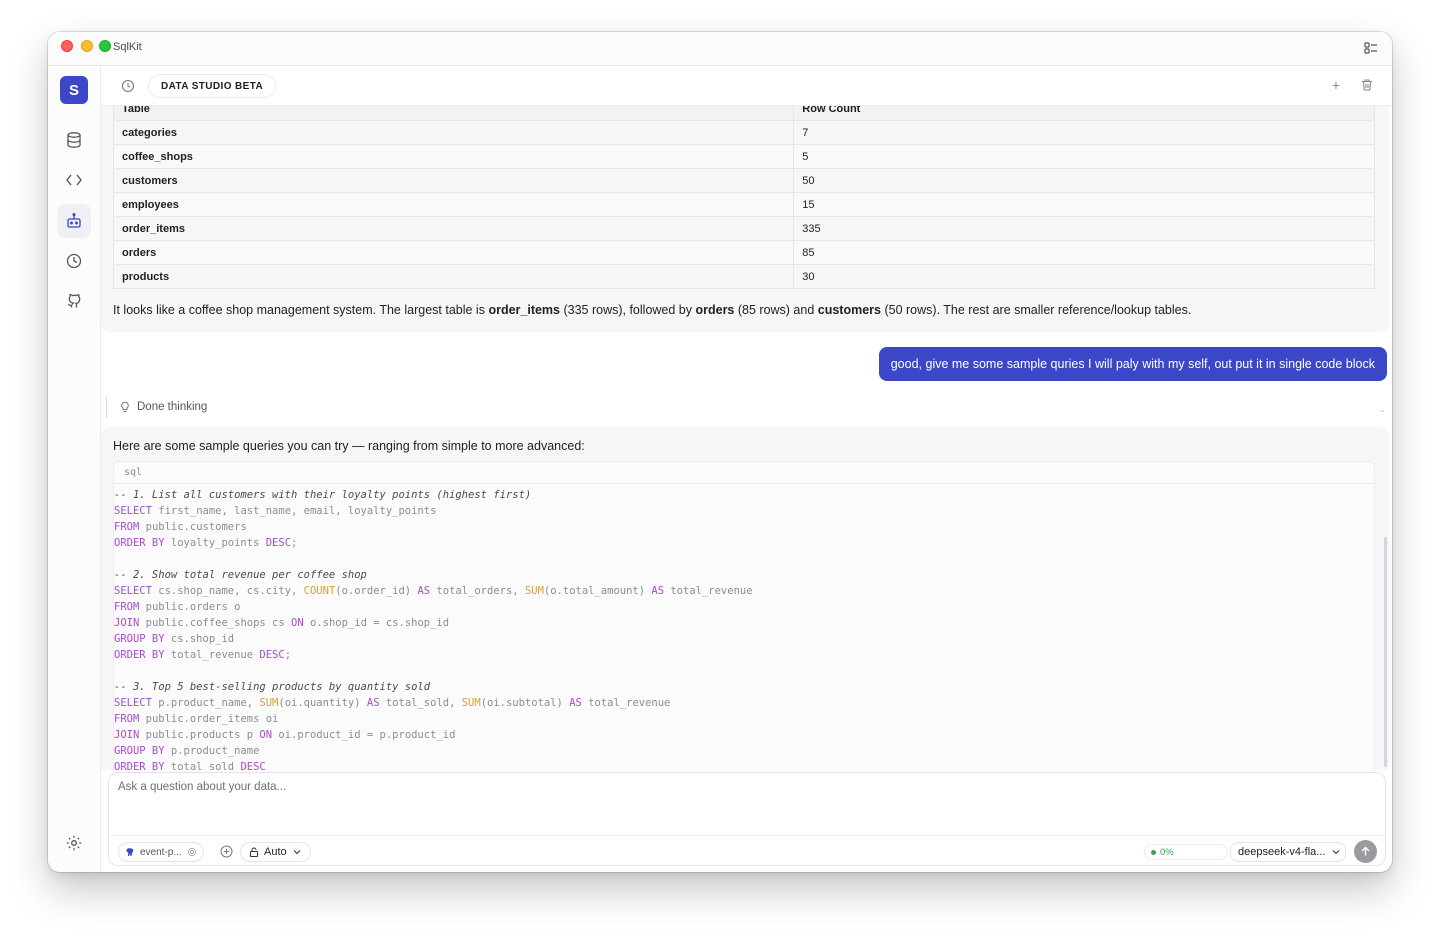 The height and width of the screenshot is (935, 1440). What do you see at coordinates (212, 86) in the screenshot?
I see `session-title: DATA STUDIO BETA` at bounding box center [212, 86].